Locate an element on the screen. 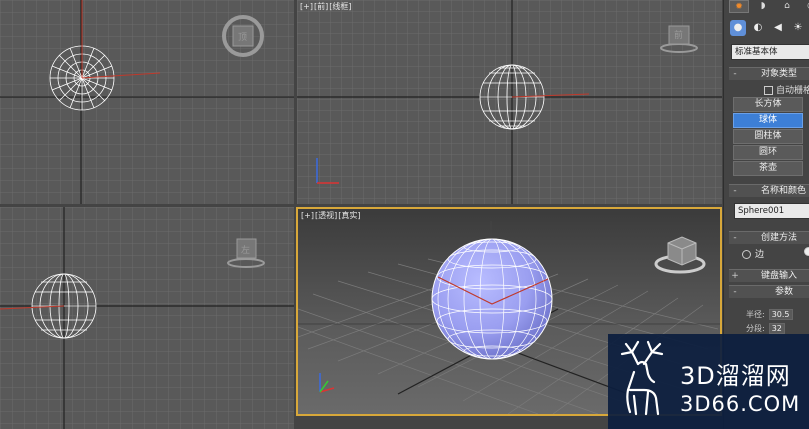  viewcube-front-face: 前 is located at coordinates (679, 36).